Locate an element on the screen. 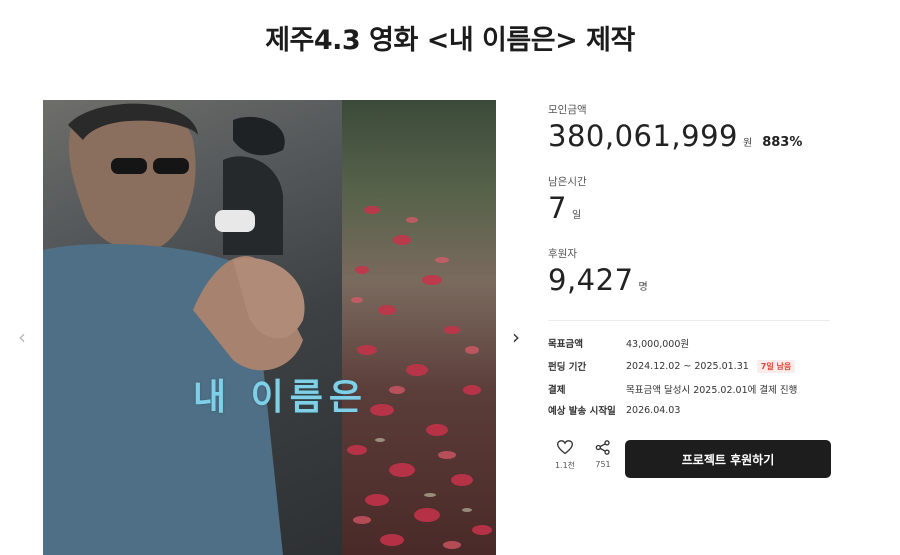 The image size is (900, 555). gallery-next-button: › is located at coordinates (516, 337).